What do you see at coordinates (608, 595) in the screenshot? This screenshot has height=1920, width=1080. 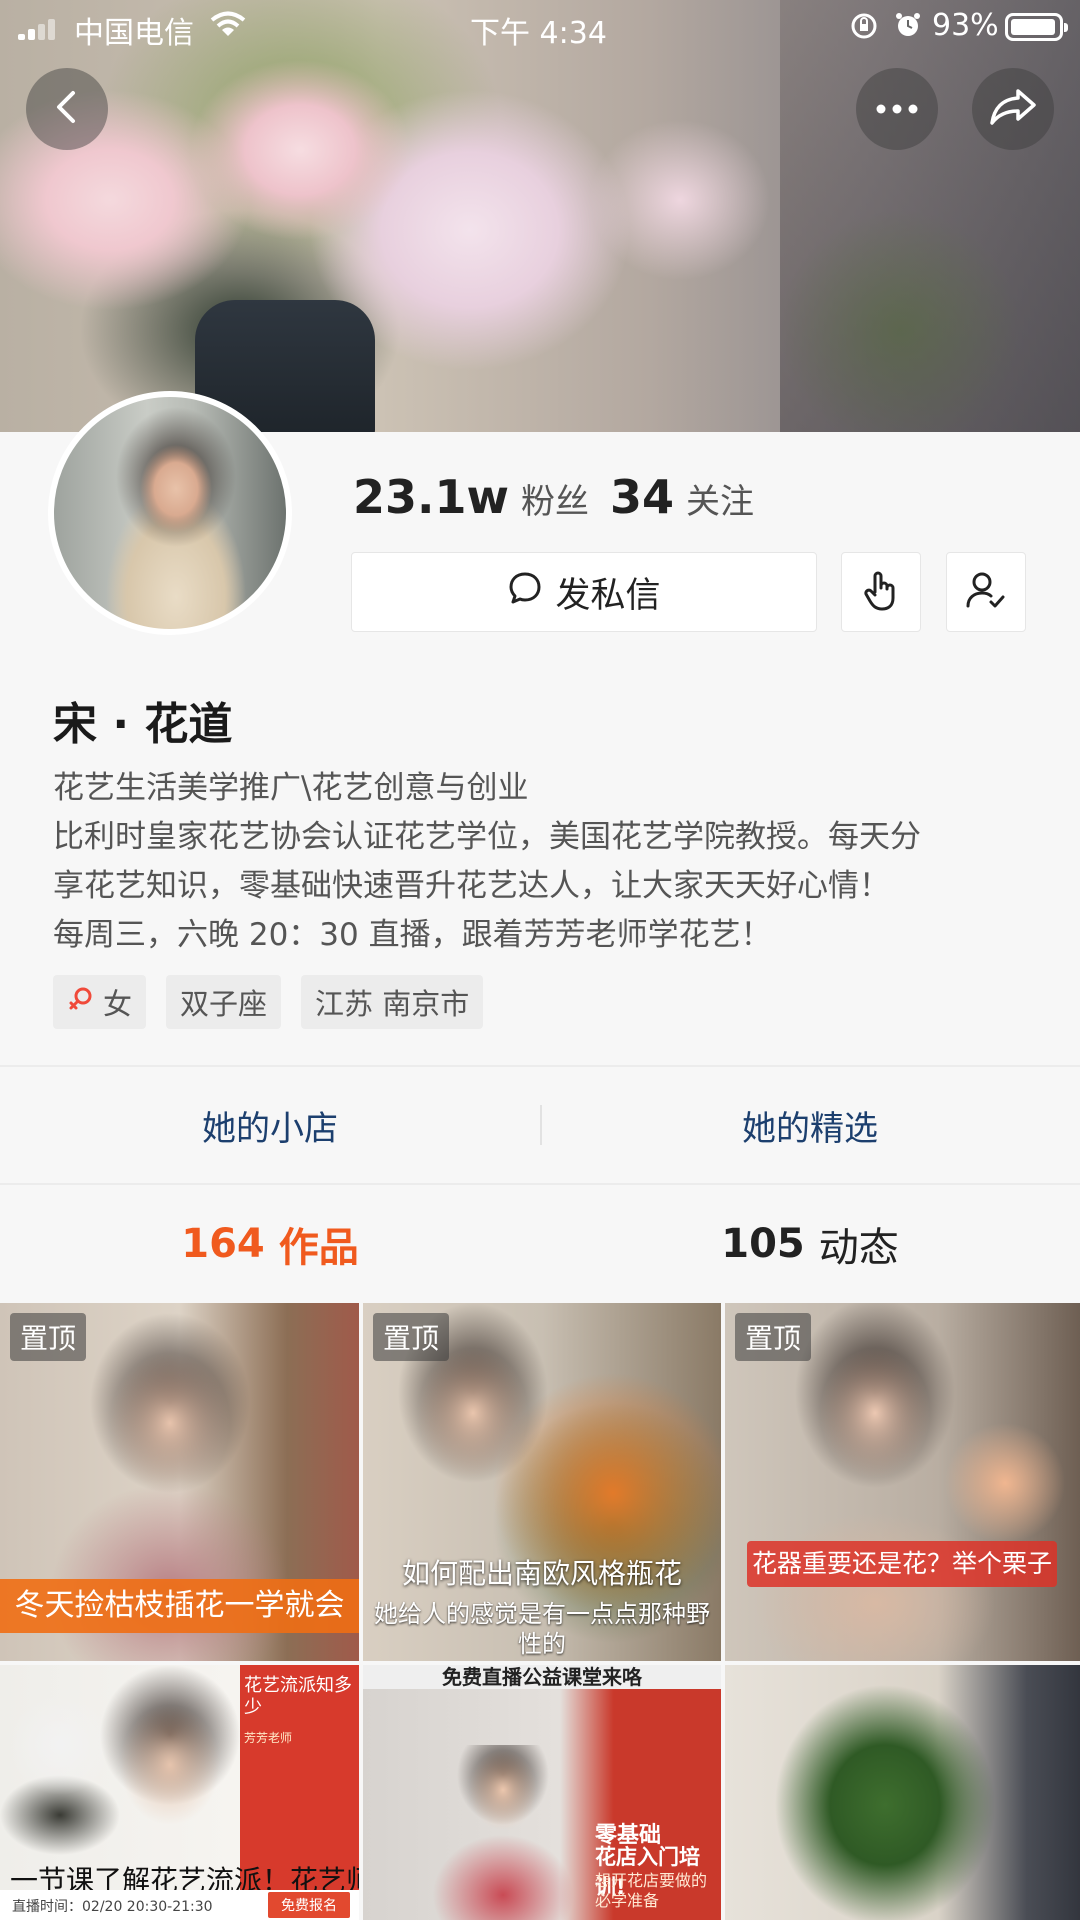 I see `send-message-label: 发私信` at bounding box center [608, 595].